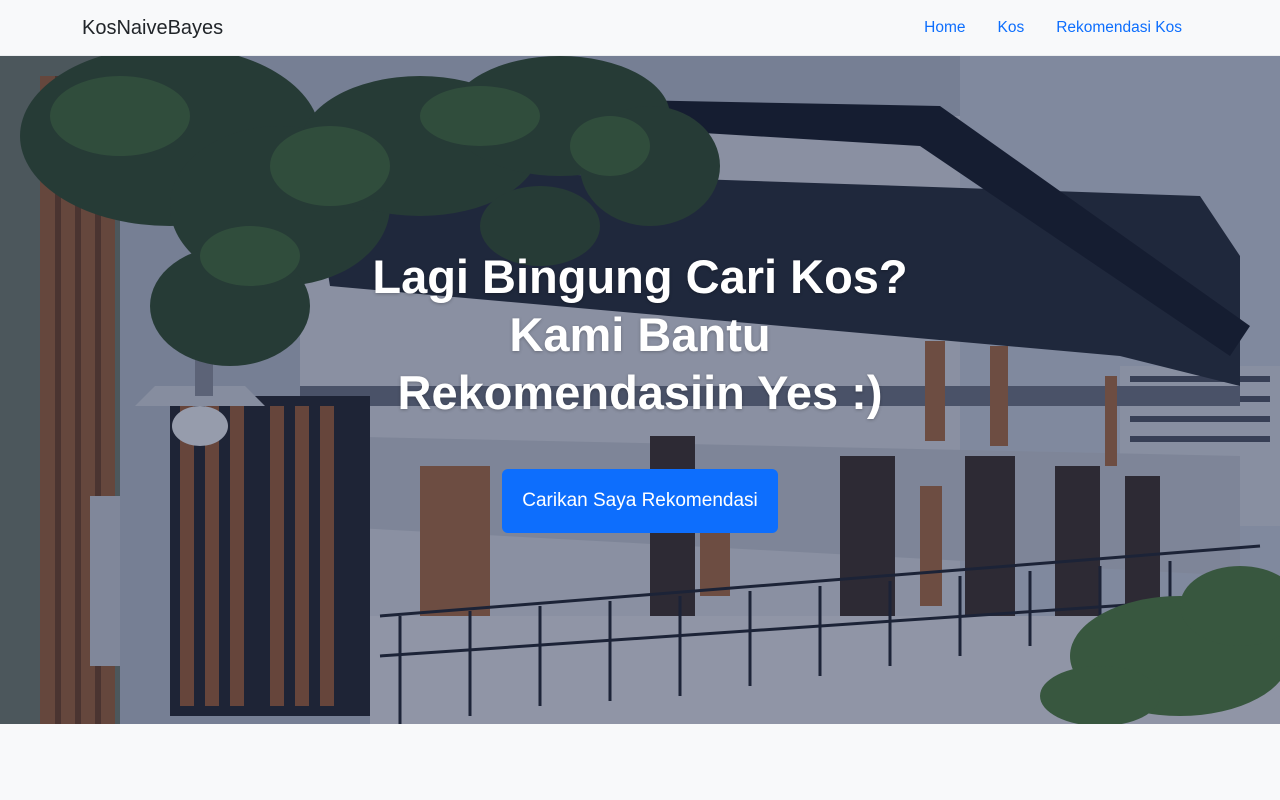 The width and height of the screenshot is (1280, 800). Describe the element at coordinates (152, 28) in the screenshot. I see `brand-logo: KosNaiveBayes` at that location.